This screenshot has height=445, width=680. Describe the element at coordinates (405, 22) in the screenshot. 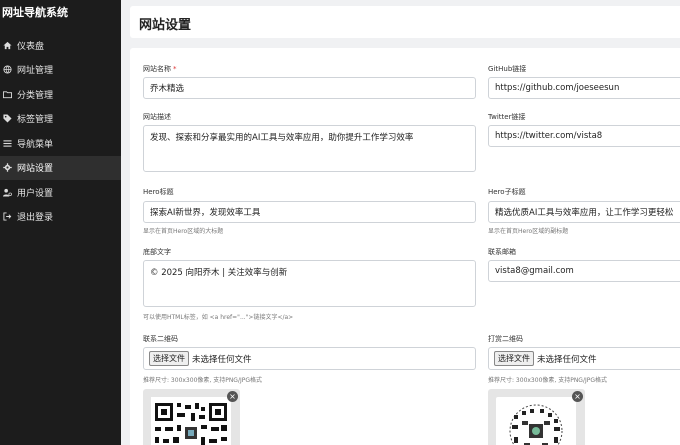

I see `page-header: 网站设置` at that location.